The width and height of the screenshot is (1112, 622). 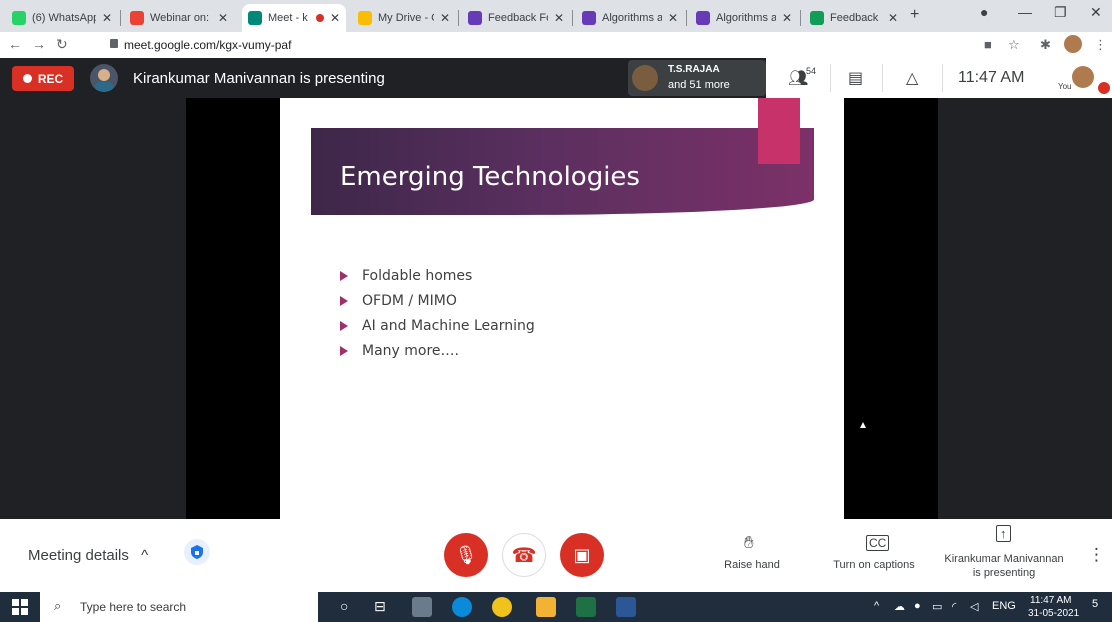 What do you see at coordinates (133, 607) in the screenshot?
I see `taskbar-search-placeholder: Type here to search` at bounding box center [133, 607].